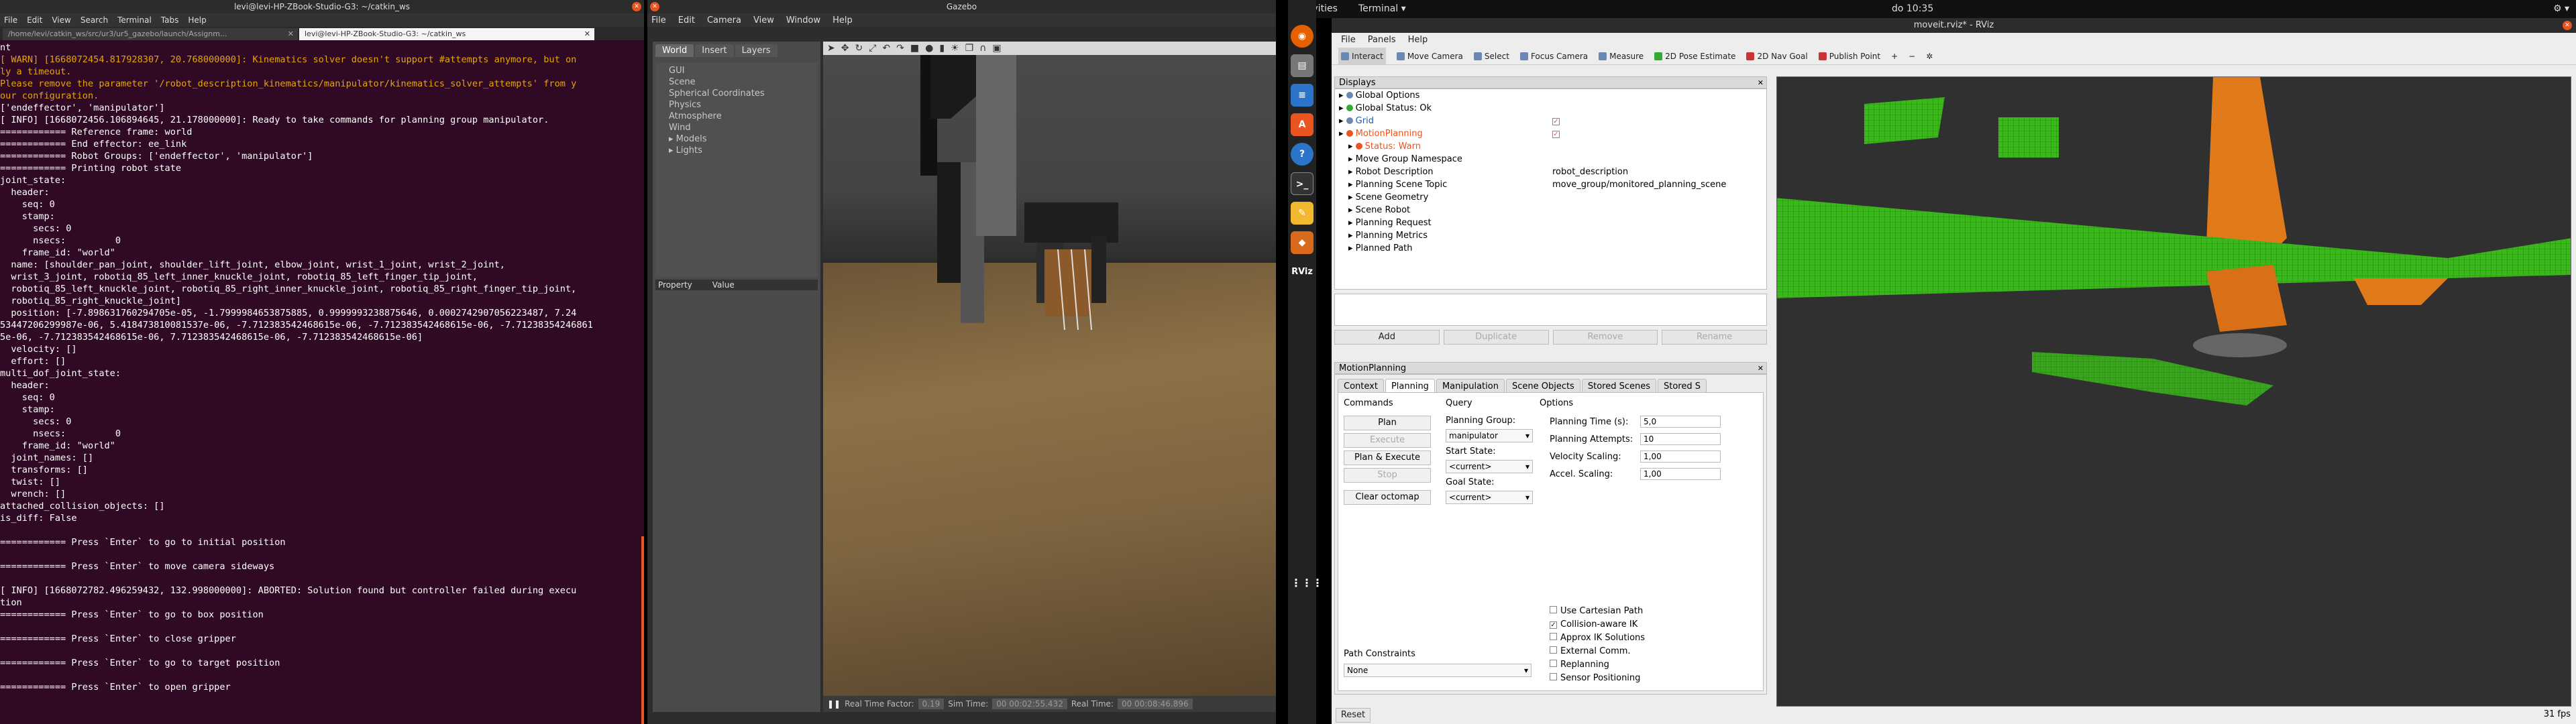  Describe the element at coordinates (1387, 497) in the screenshot. I see `clear-octomap-button: Clear octomap` at that location.